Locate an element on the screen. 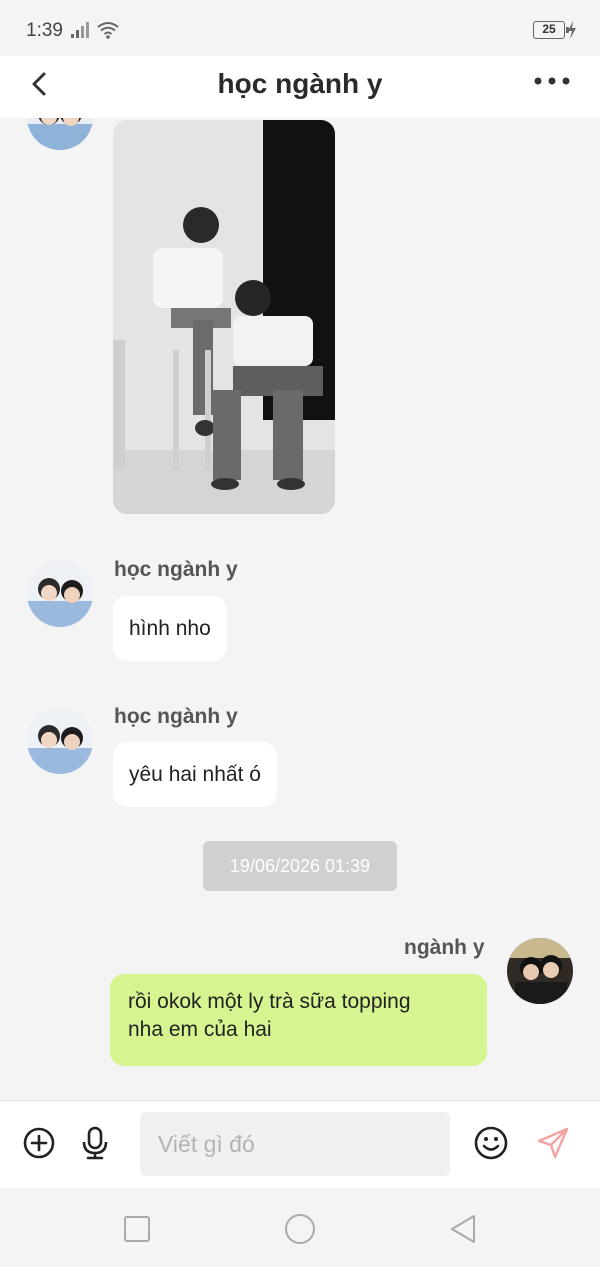  system-navigation-bar is located at coordinates (300, 1227).